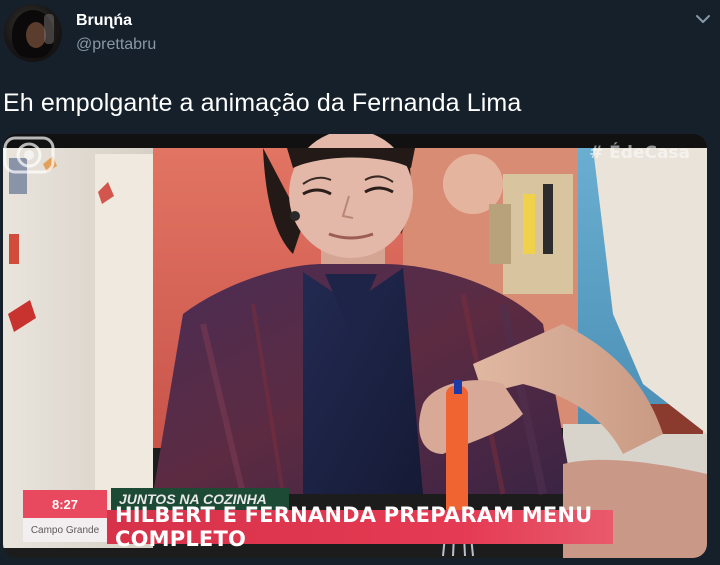 Image resolution: width=720 pixels, height=565 pixels. I want to click on avatar, so click(33, 33).